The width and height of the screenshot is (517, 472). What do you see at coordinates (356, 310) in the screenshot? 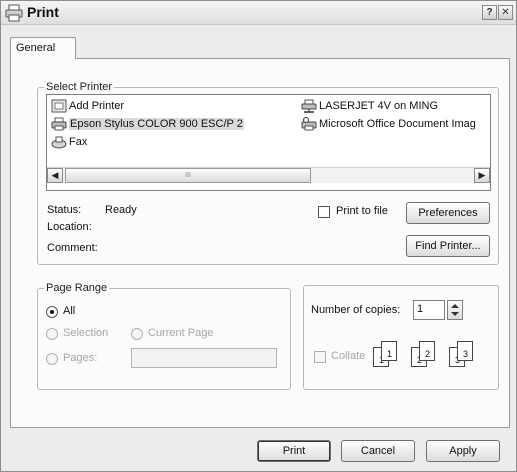
I see `number-of-copies-label: Number of copies:` at bounding box center [356, 310].